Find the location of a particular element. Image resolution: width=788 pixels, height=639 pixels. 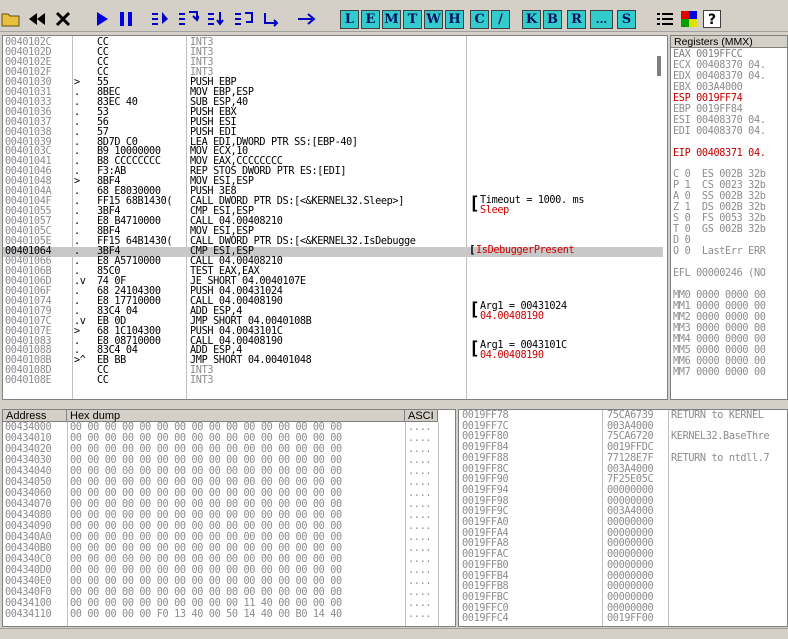

stack-row: 0019FFA4 00000000 is located at coordinates (623, 533).